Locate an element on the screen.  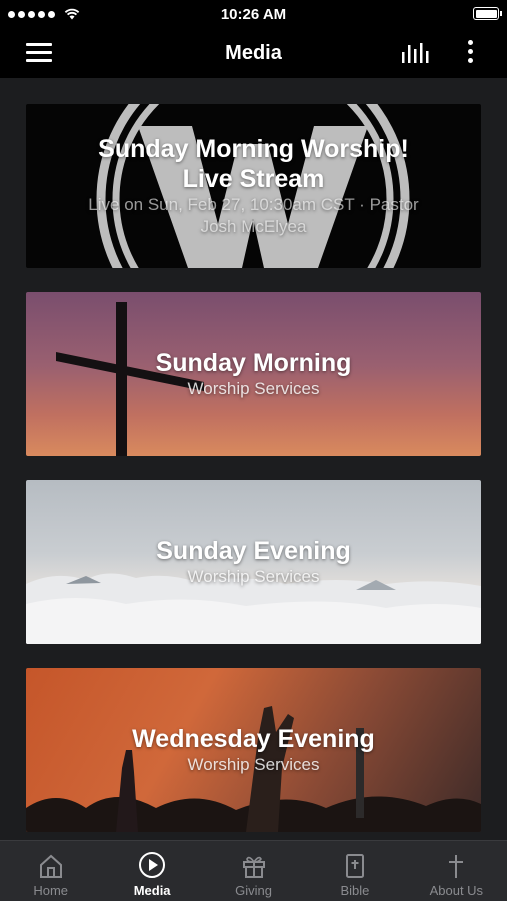
wednesday-evening-text: Wednesday Evening Worship Services is located at coordinates (253, 750).